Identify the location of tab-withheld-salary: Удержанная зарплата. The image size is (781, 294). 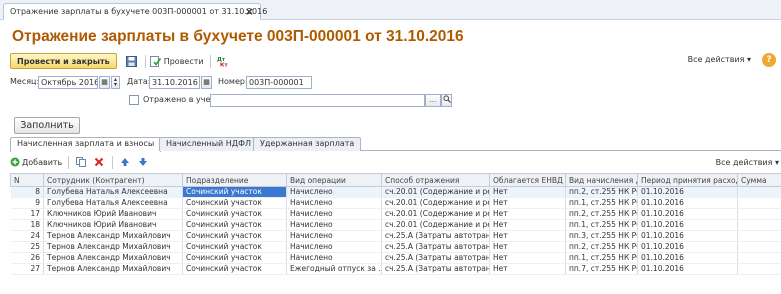
(307, 144).